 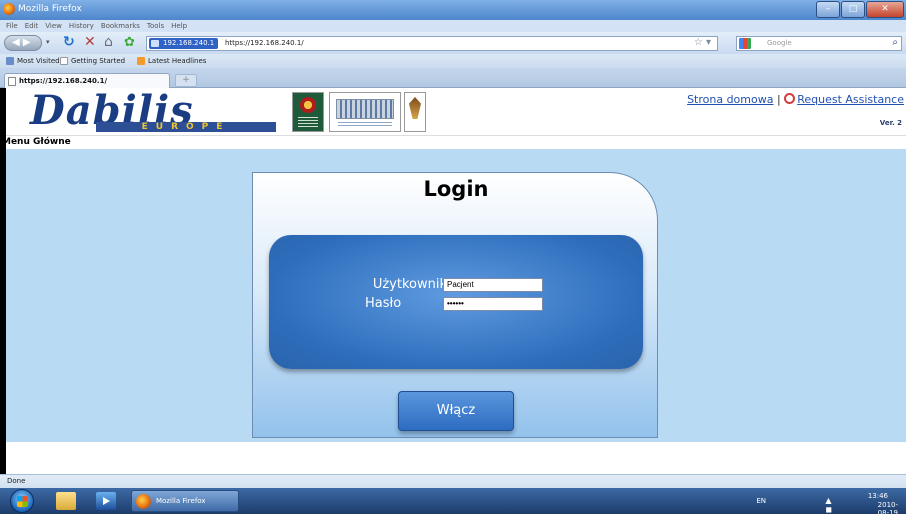 What do you see at coordinates (383, 303) in the screenshot?
I see `password-label: Hasło` at bounding box center [383, 303].